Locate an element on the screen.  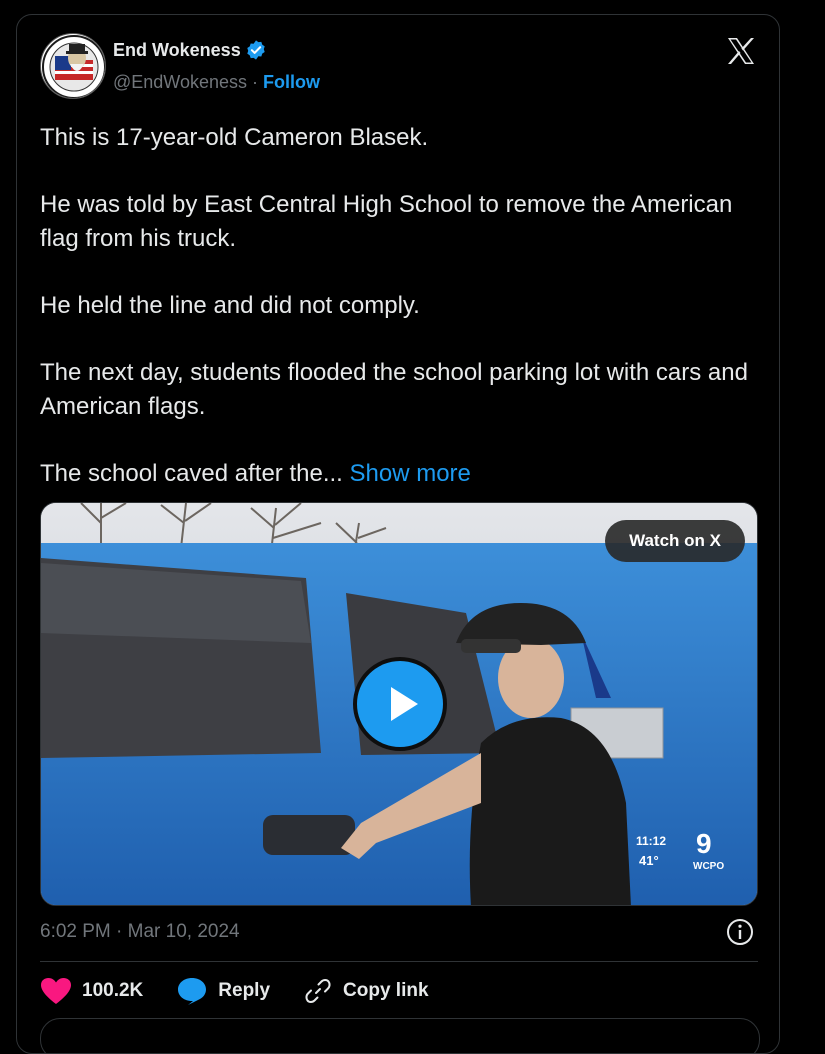
author-handle: @EndWokeness is located at coordinates (180, 82).